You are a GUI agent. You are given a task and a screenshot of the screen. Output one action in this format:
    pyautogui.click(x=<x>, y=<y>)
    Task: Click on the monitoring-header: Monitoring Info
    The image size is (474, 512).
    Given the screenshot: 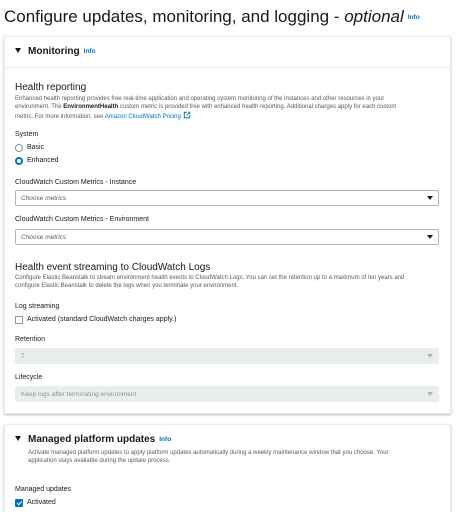 What is the action you would take?
    pyautogui.click(x=227, y=52)
    